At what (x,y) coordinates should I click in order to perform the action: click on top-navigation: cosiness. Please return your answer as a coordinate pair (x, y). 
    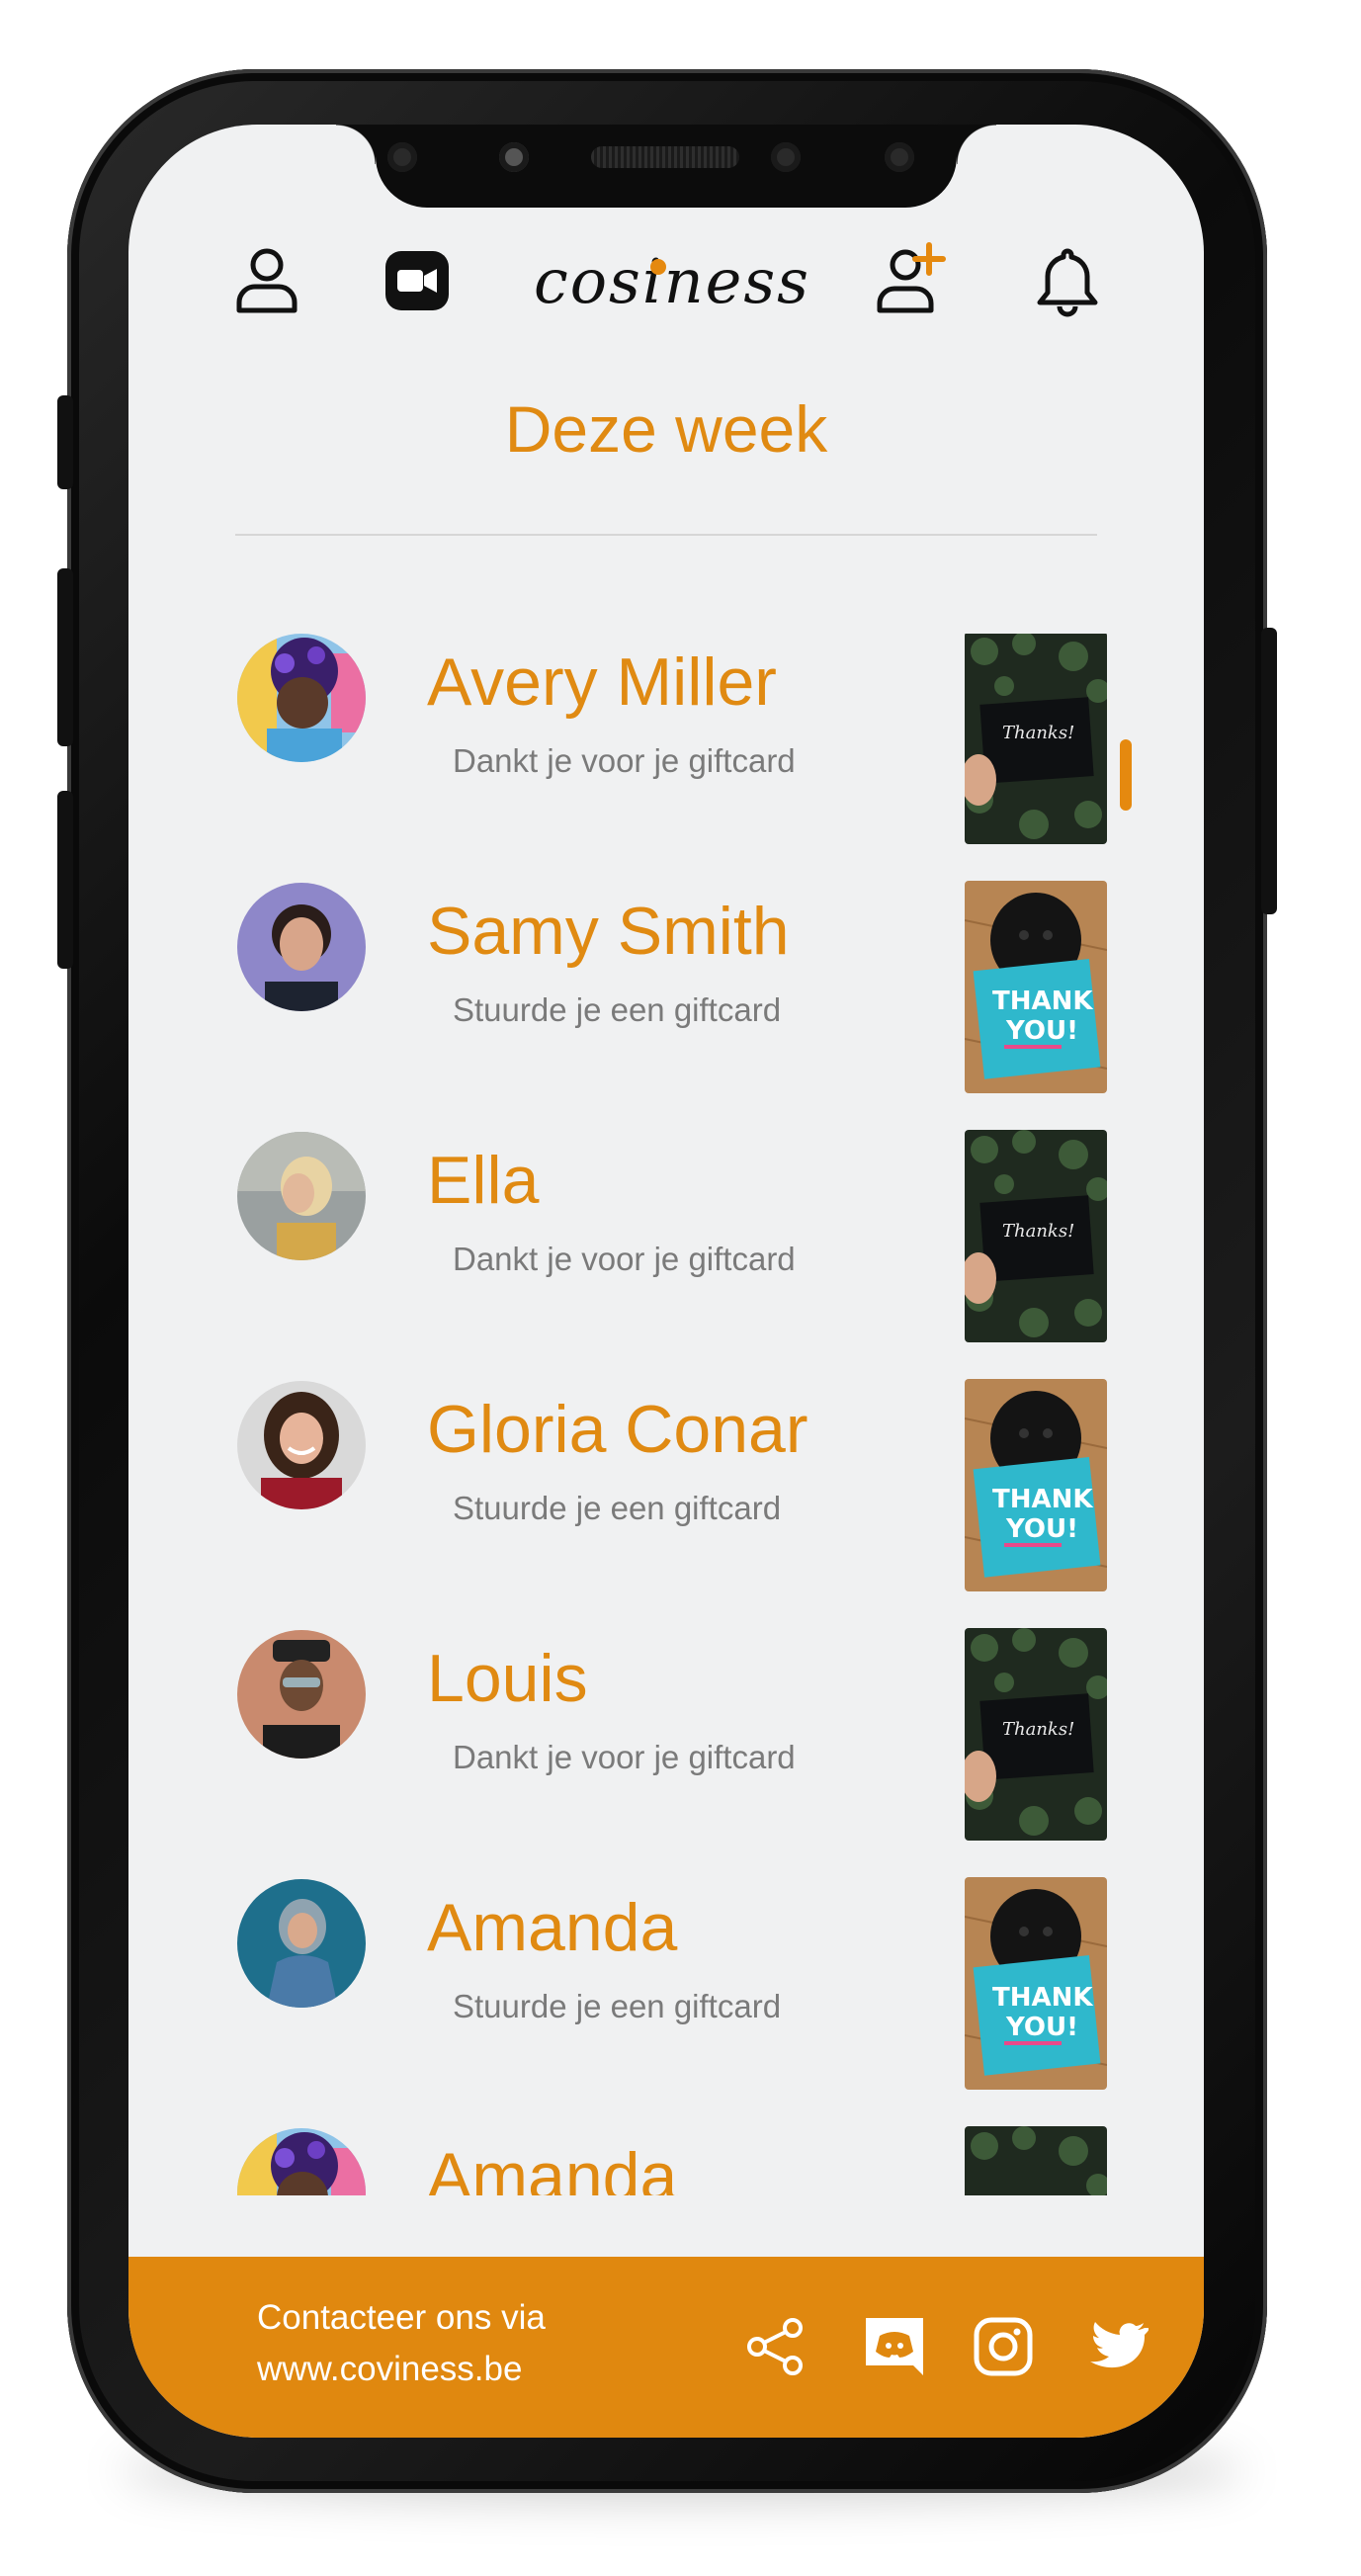
    Looking at the image, I should click on (666, 305).